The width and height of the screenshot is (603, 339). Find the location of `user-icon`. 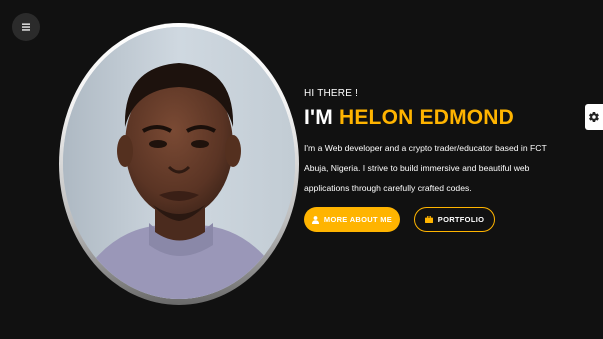

user-icon is located at coordinates (315, 219).